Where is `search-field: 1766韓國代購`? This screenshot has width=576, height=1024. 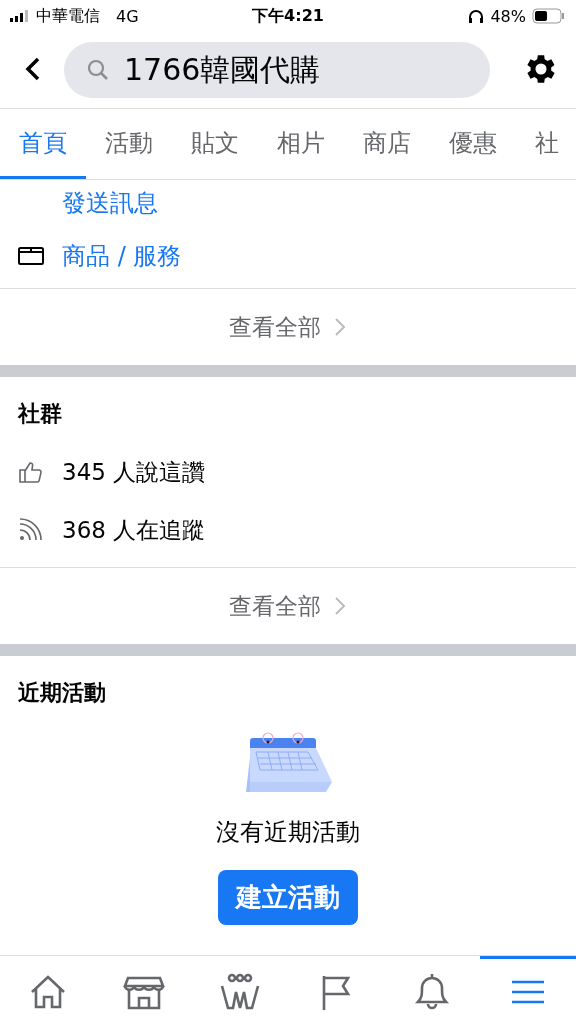 search-field: 1766韓國代購 is located at coordinates (277, 70).